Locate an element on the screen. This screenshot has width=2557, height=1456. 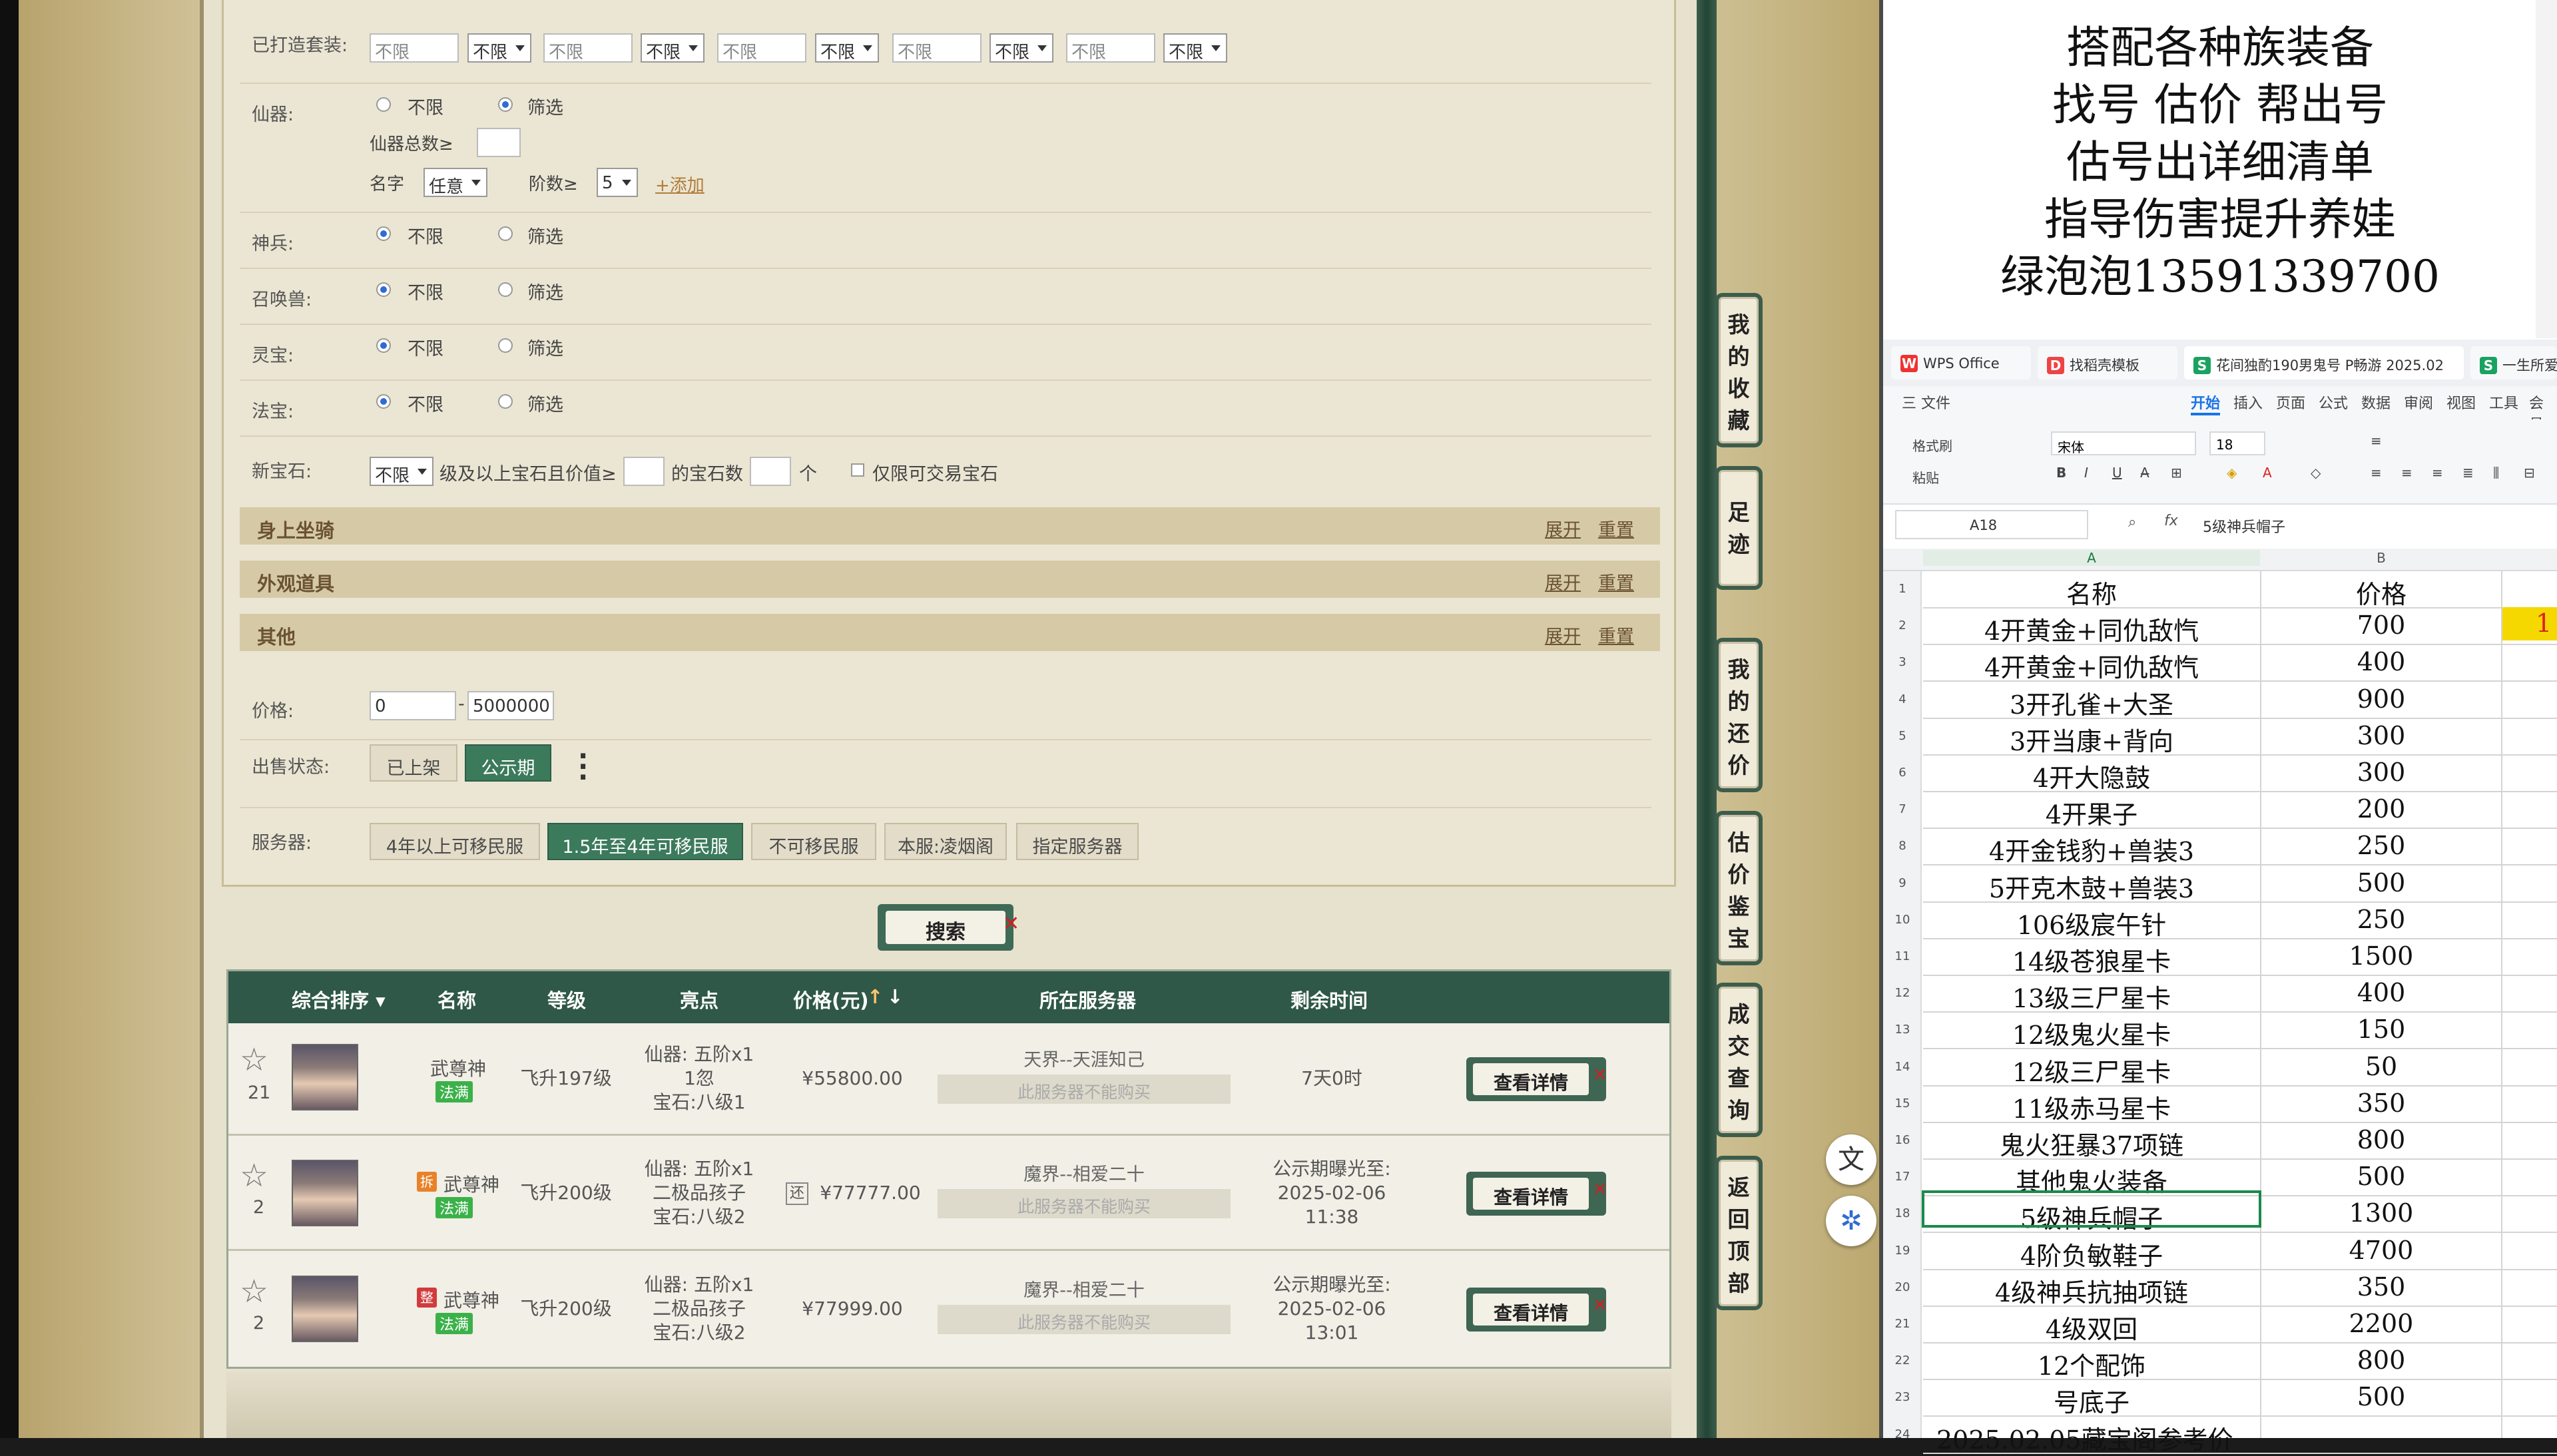
menu-data: 数据 is located at coordinates (2376, 402).